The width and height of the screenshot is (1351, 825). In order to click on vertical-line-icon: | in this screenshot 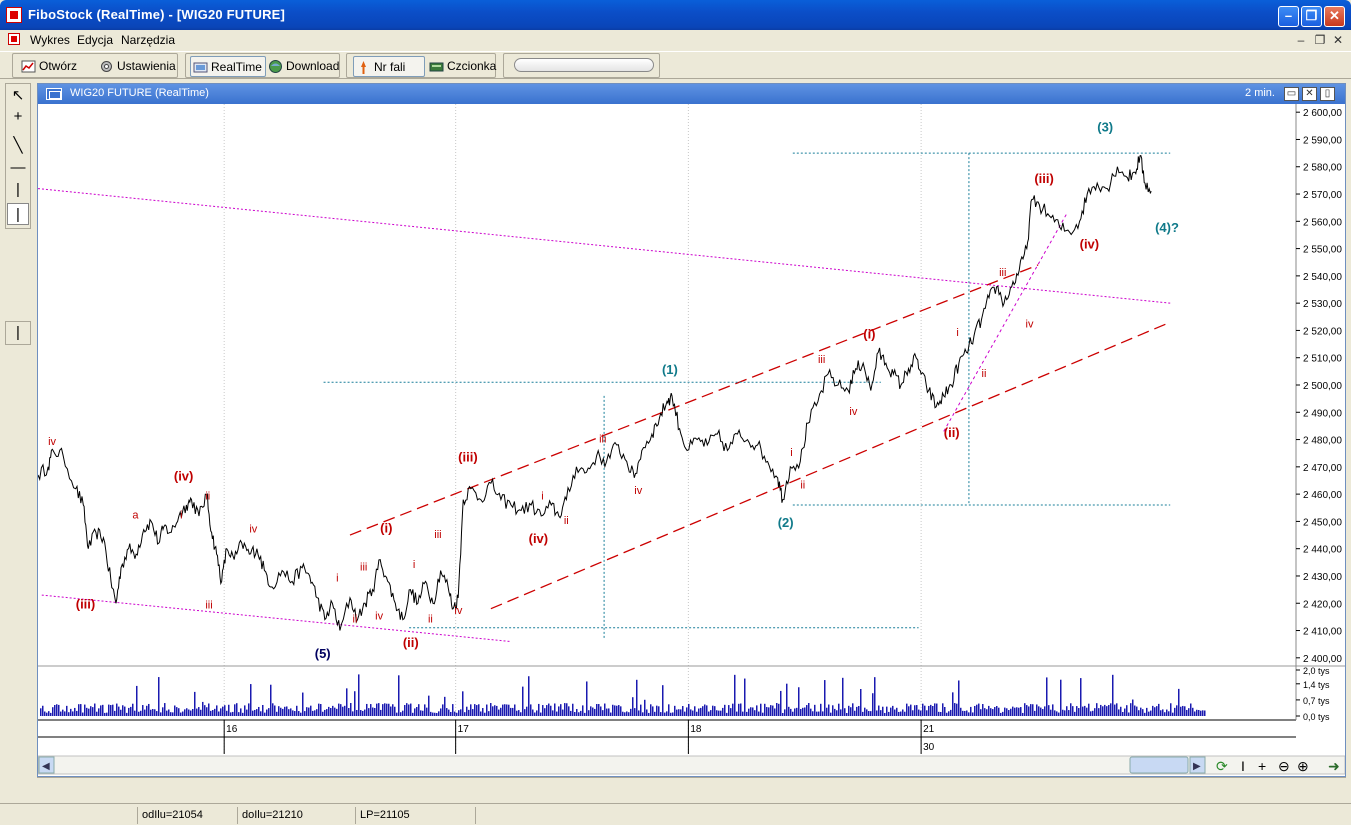, I will do `click(18, 190)`.